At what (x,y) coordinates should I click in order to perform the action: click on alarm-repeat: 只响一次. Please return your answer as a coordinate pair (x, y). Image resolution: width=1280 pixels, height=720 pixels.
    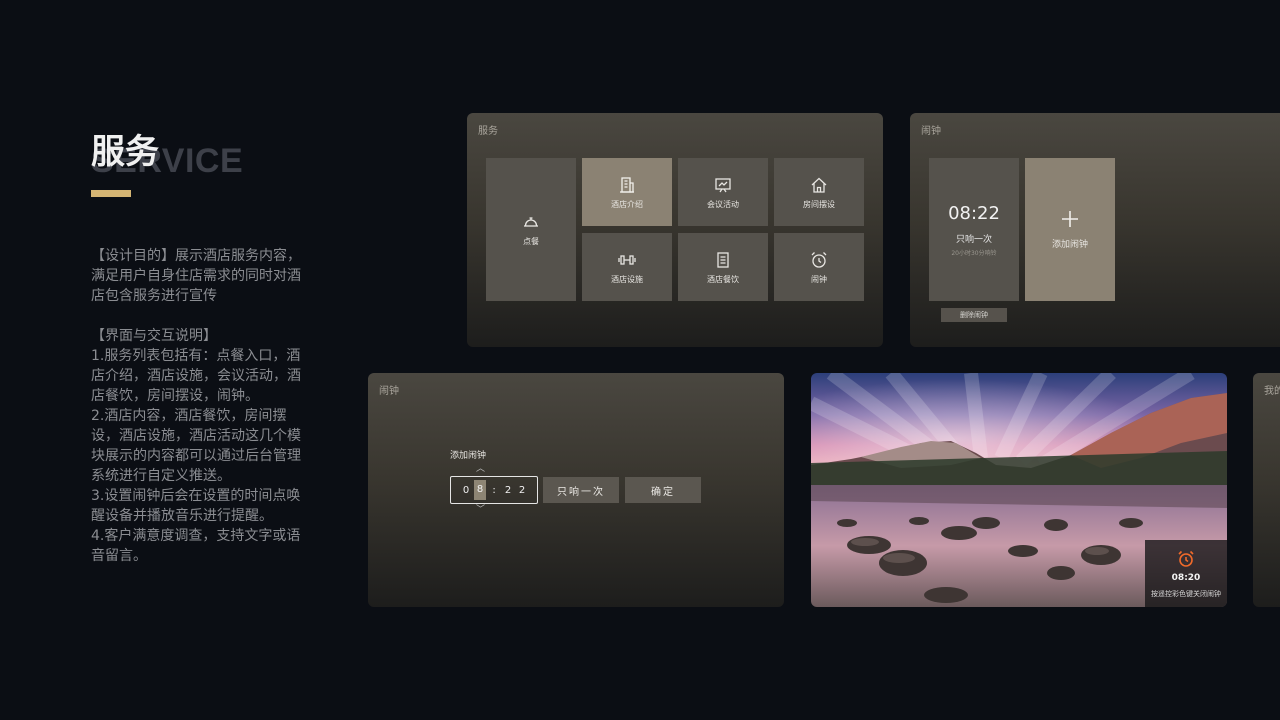
    Looking at the image, I should click on (973, 239).